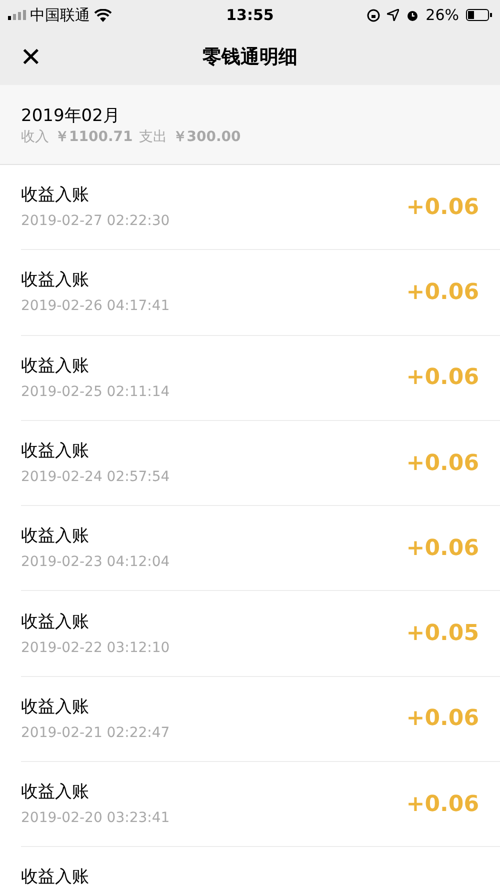 The image size is (500, 889). I want to click on expense-label: 支出, so click(152, 137).